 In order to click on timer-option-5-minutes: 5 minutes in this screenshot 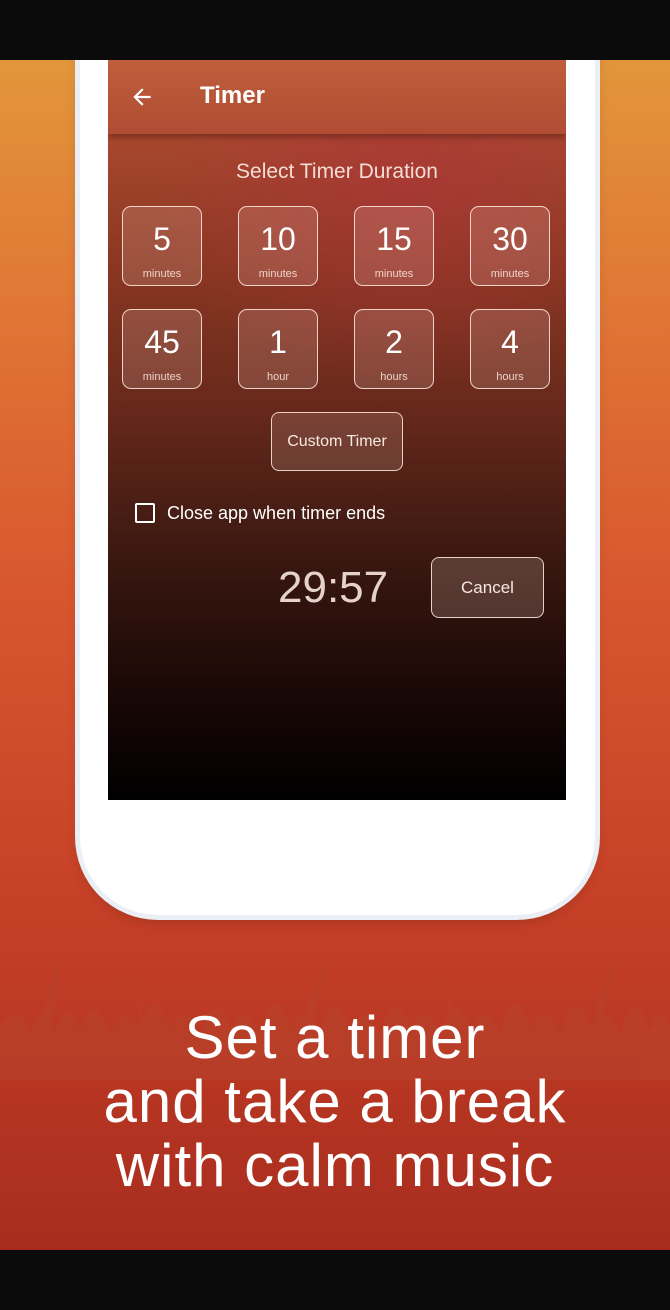, I will do `click(162, 246)`.